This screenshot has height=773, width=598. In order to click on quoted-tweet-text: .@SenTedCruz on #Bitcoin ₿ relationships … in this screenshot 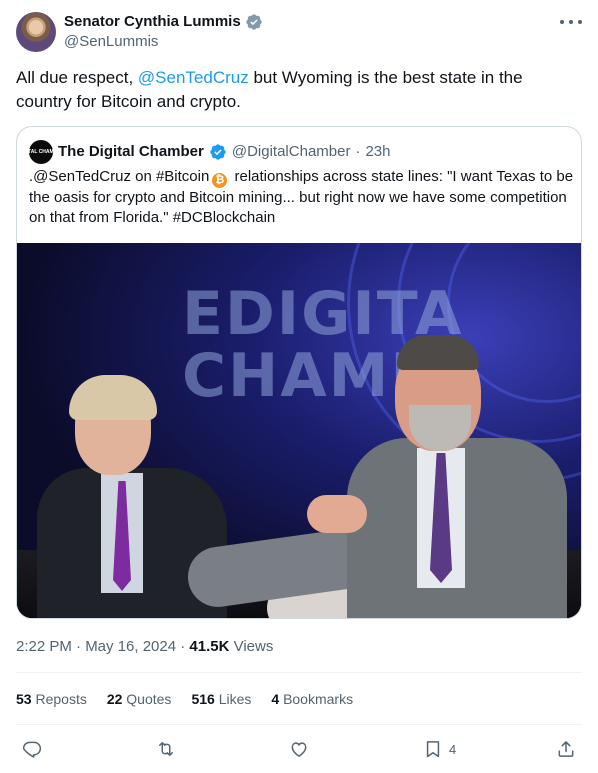, I will do `click(301, 197)`.